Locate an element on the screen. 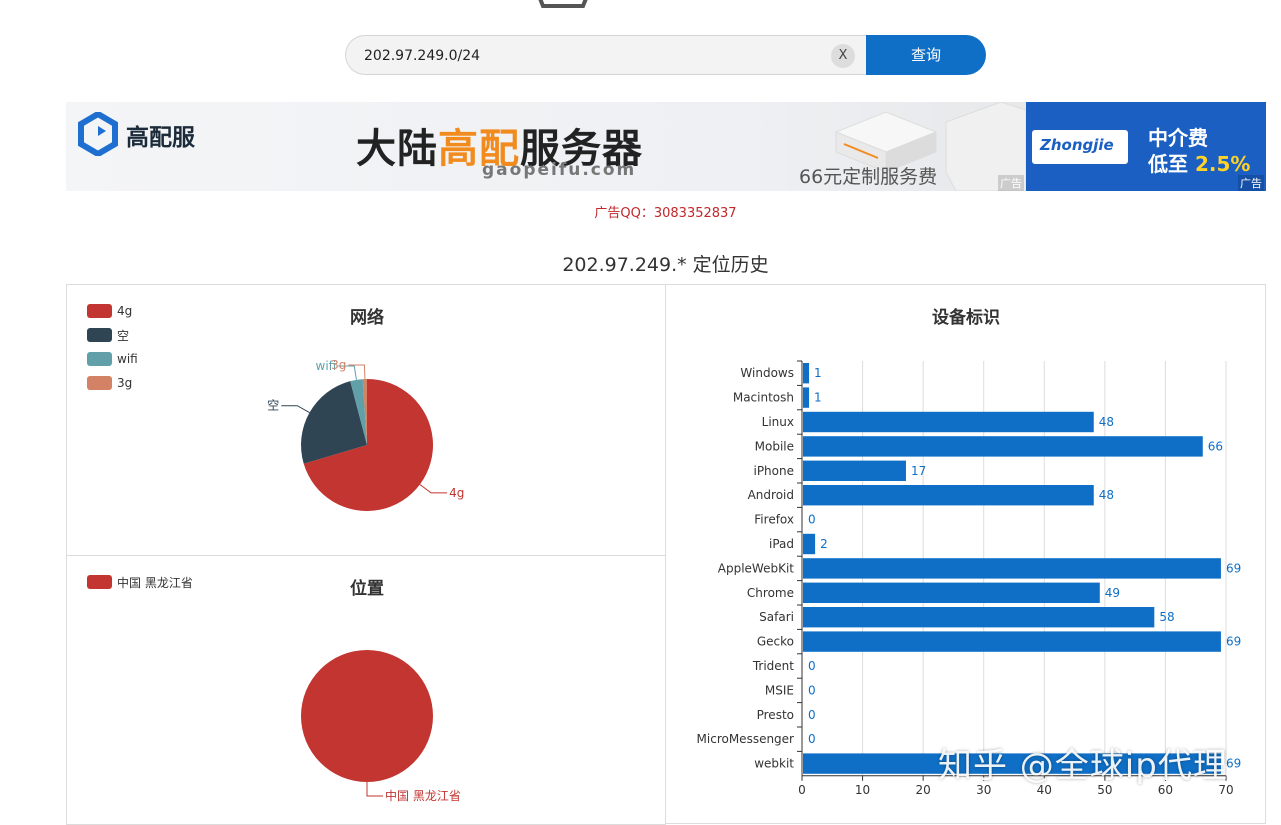 Image resolution: width=1281 pixels, height=825 pixels. ad-banner-zhongjie: Zhongjie 中介费 低至 2.5% 广告 is located at coordinates (1146, 146).